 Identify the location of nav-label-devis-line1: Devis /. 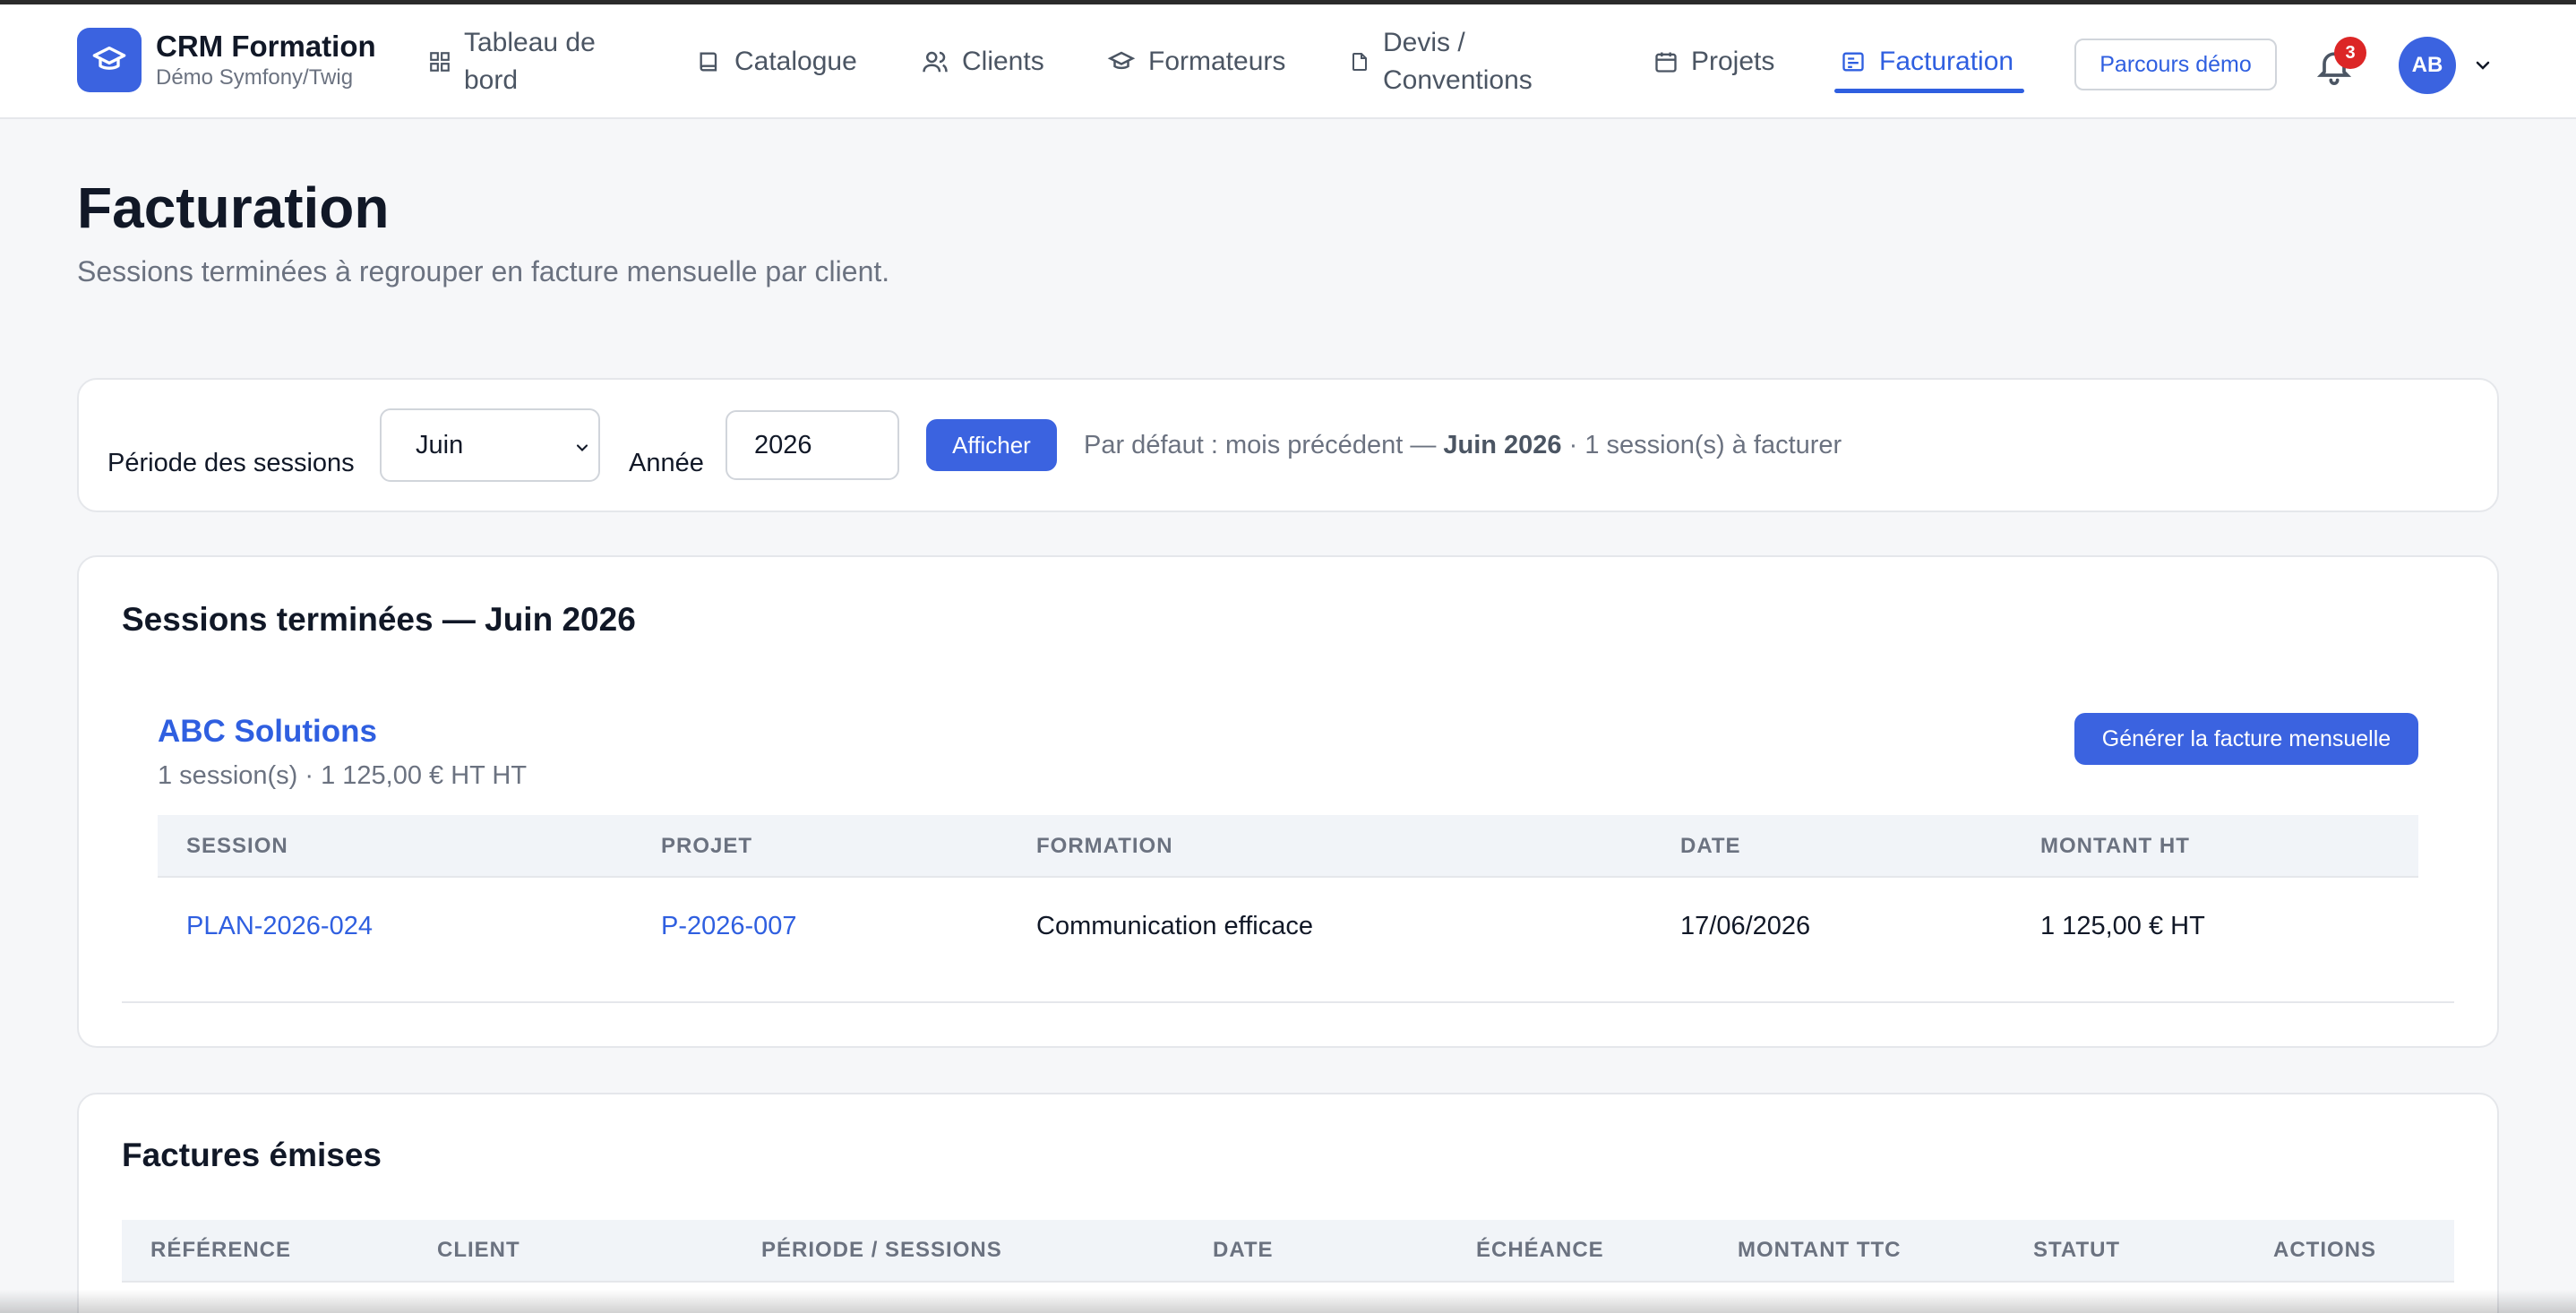
(1424, 42).